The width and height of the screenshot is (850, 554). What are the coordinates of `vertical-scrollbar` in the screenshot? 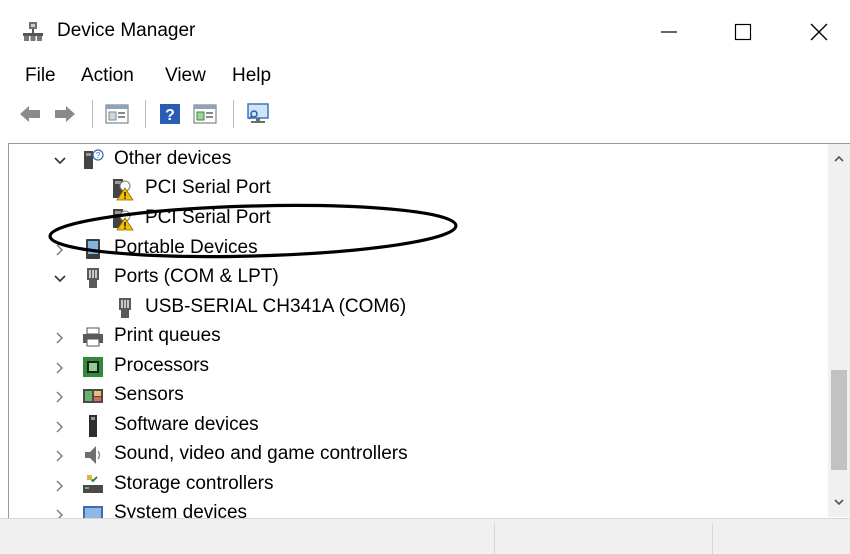 It's located at (839, 330).